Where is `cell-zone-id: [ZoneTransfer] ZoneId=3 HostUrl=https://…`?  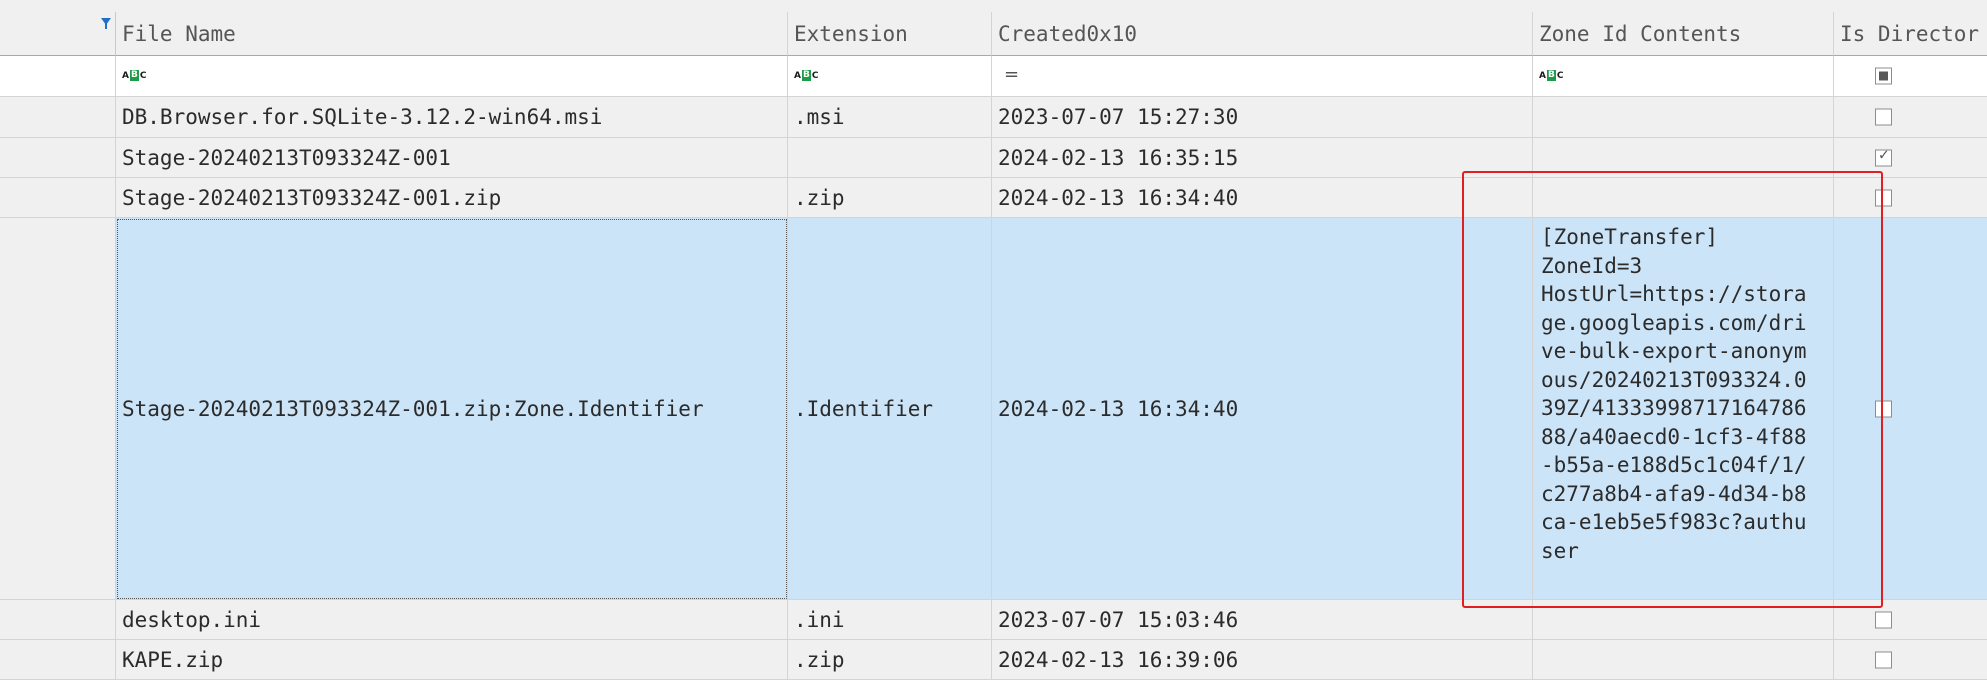 cell-zone-id: [ZoneTransfer] ZoneId=3 HostUrl=https://… is located at coordinates (1683, 409).